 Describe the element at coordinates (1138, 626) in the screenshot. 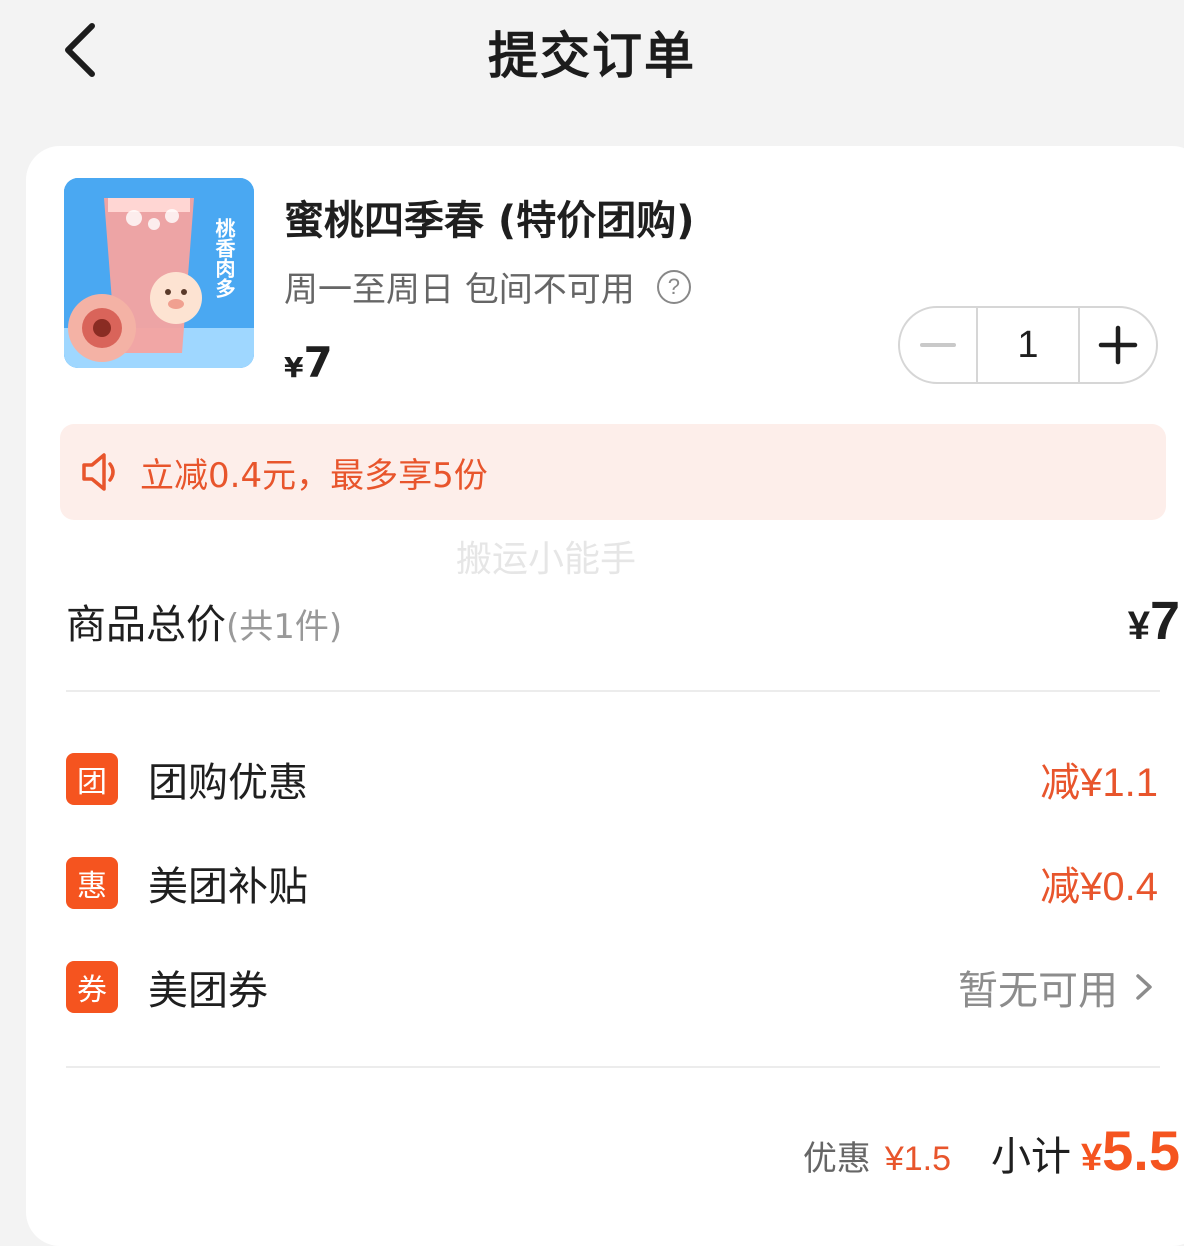

I see `total-currency: ¥` at that location.